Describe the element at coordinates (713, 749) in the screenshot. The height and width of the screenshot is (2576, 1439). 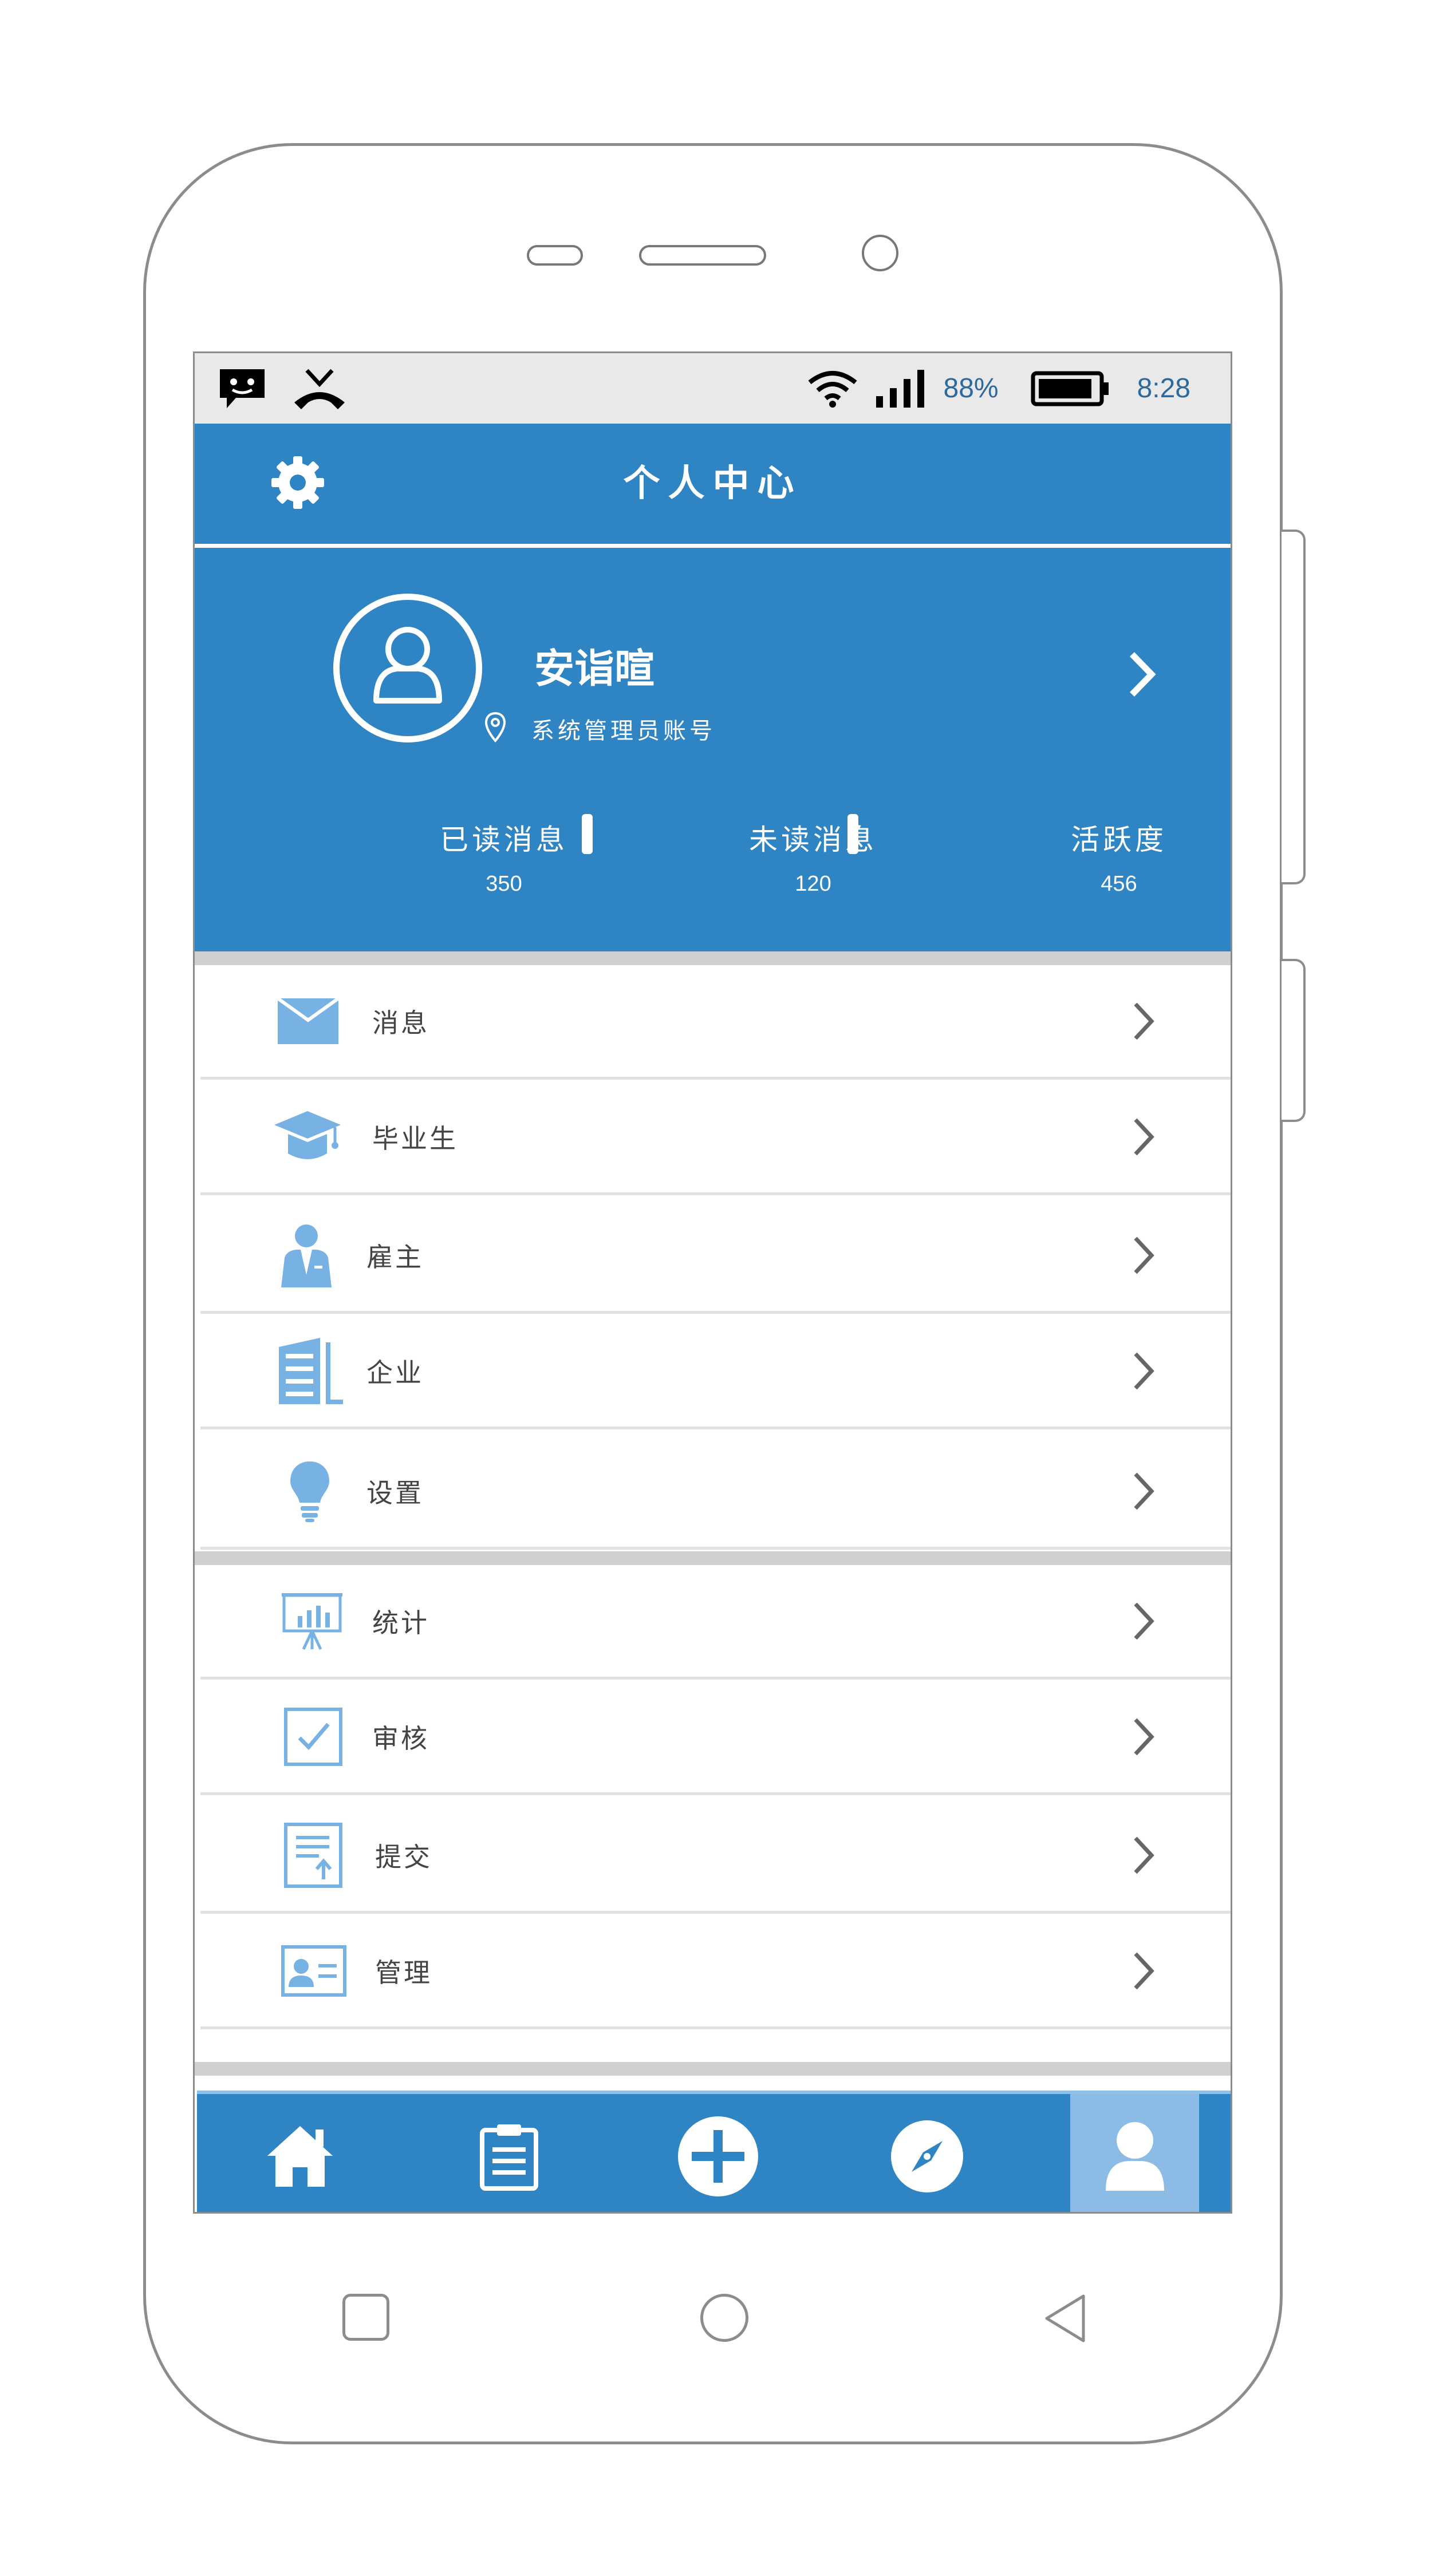
I see `profile-card: 安诣暄 系统管理员账号 已读消息 350 未读消息 120 活跃度 456` at that location.